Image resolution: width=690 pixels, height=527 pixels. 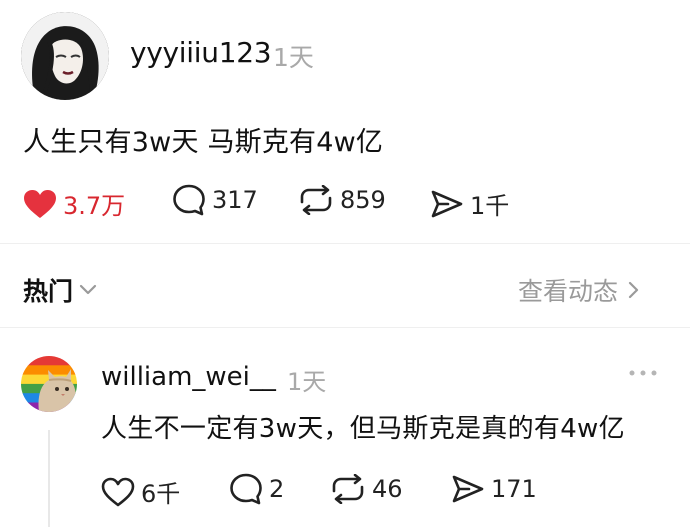 I want to click on author-username: yyyiiiu123, so click(x=201, y=52).